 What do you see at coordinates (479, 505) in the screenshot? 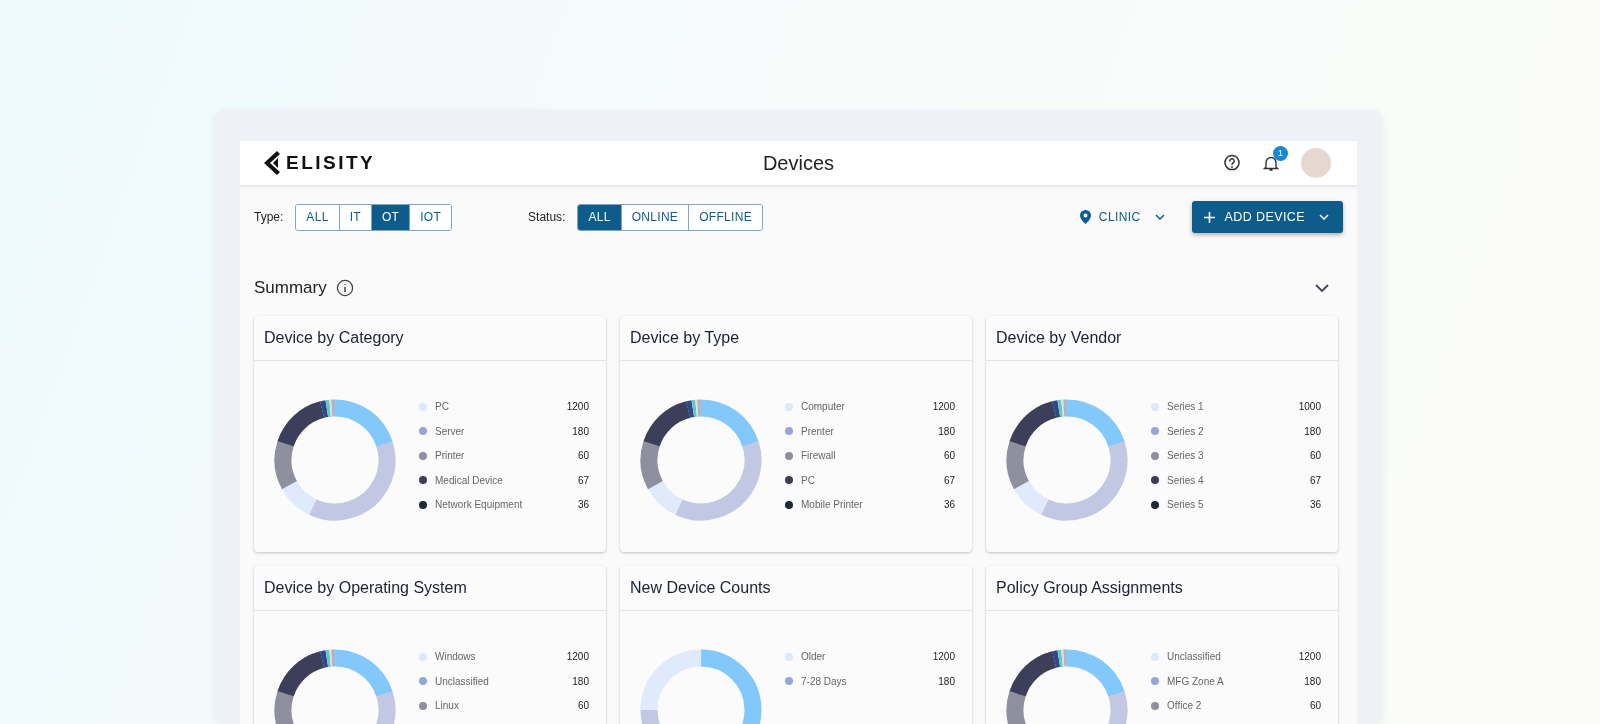
I see `legend-label: Network Equipment` at bounding box center [479, 505].